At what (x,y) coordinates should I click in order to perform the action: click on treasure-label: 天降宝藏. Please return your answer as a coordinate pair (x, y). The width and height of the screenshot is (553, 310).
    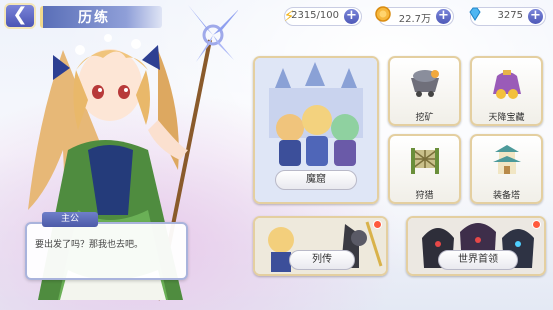
    Looking at the image, I should click on (506, 118).